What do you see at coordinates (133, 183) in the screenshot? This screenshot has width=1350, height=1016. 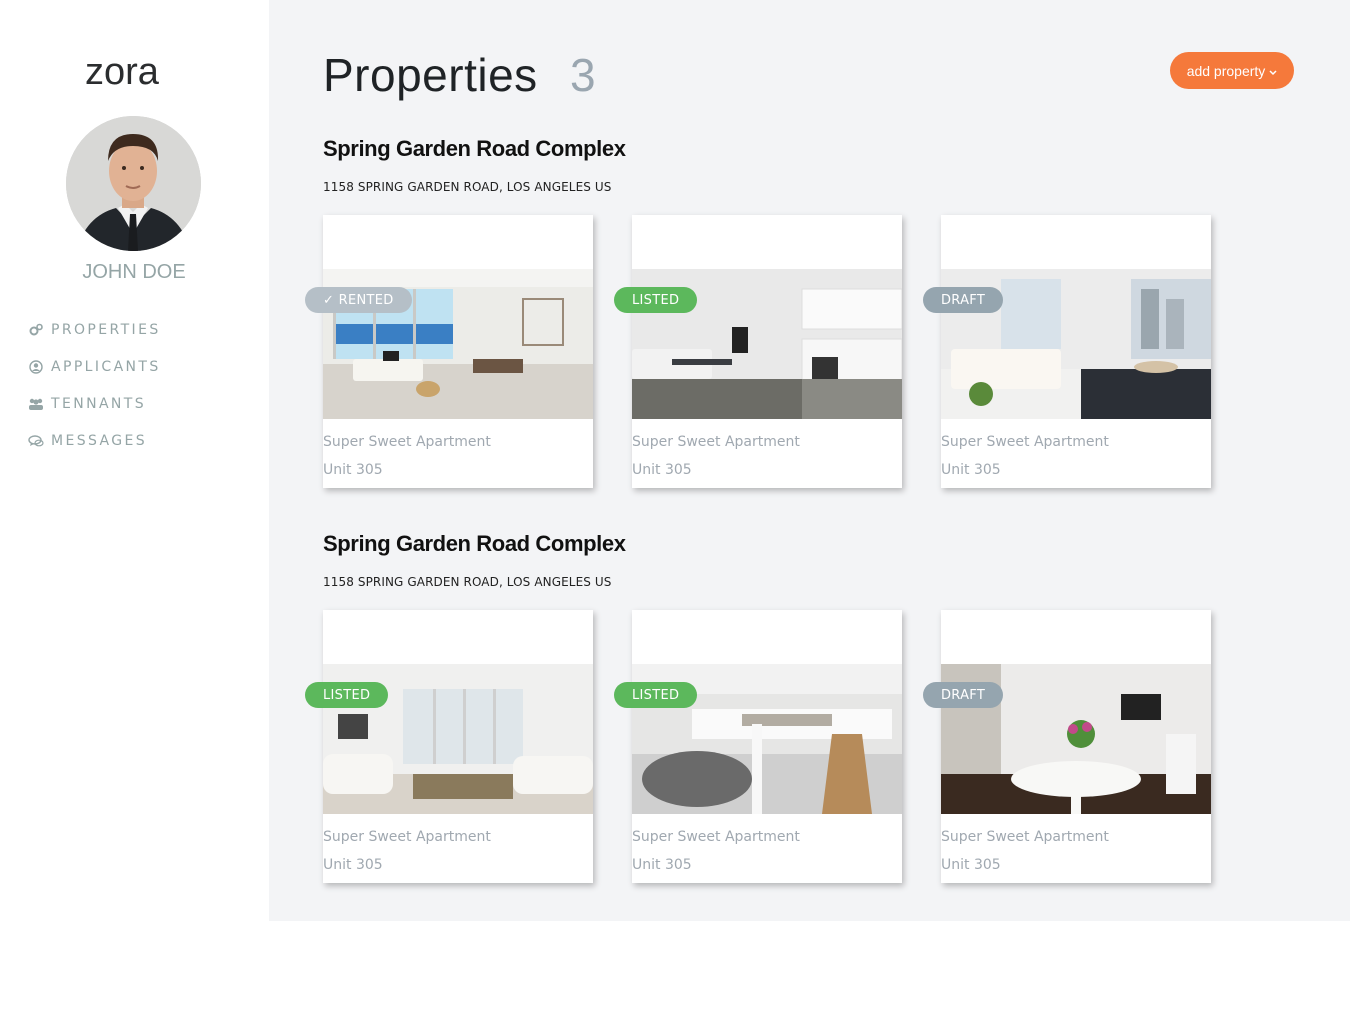 I see `avatar` at bounding box center [133, 183].